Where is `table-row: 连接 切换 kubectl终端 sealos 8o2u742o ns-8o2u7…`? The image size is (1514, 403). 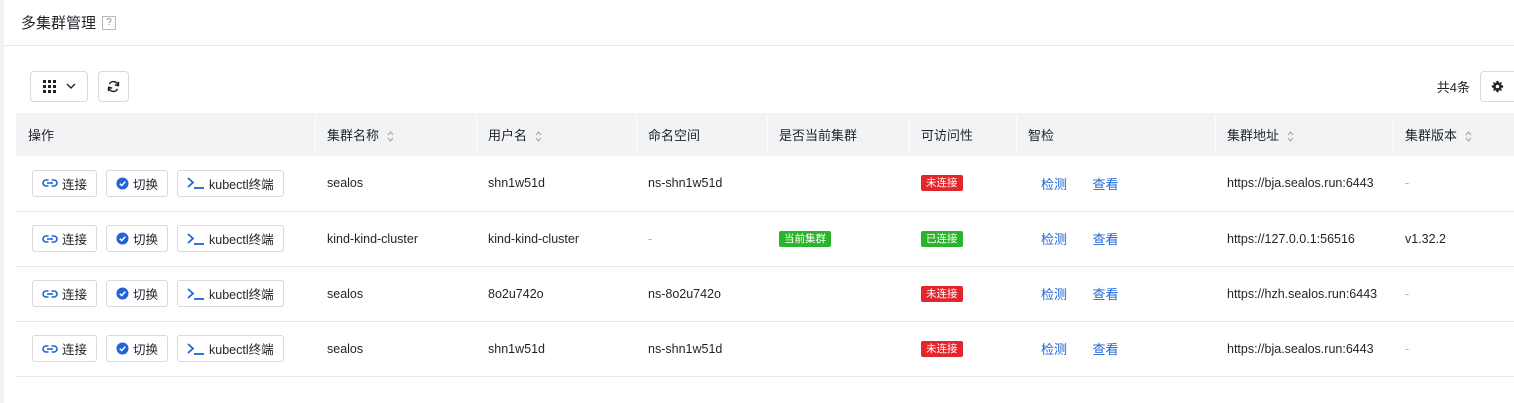 table-row: 连接 切换 kubectl终端 sealos 8o2u742o ns-8o2u7… is located at coordinates (765, 293).